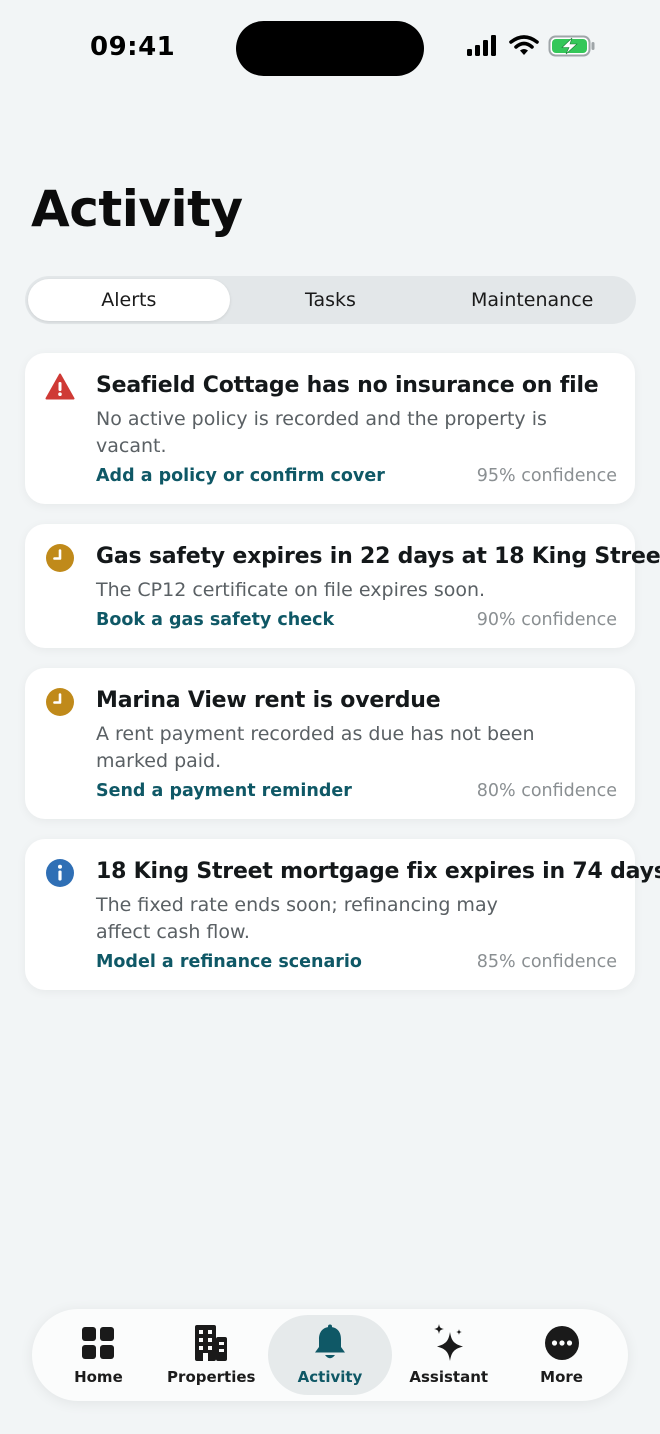 The width and height of the screenshot is (660, 1434). I want to click on page-title: Activity, so click(137, 209).